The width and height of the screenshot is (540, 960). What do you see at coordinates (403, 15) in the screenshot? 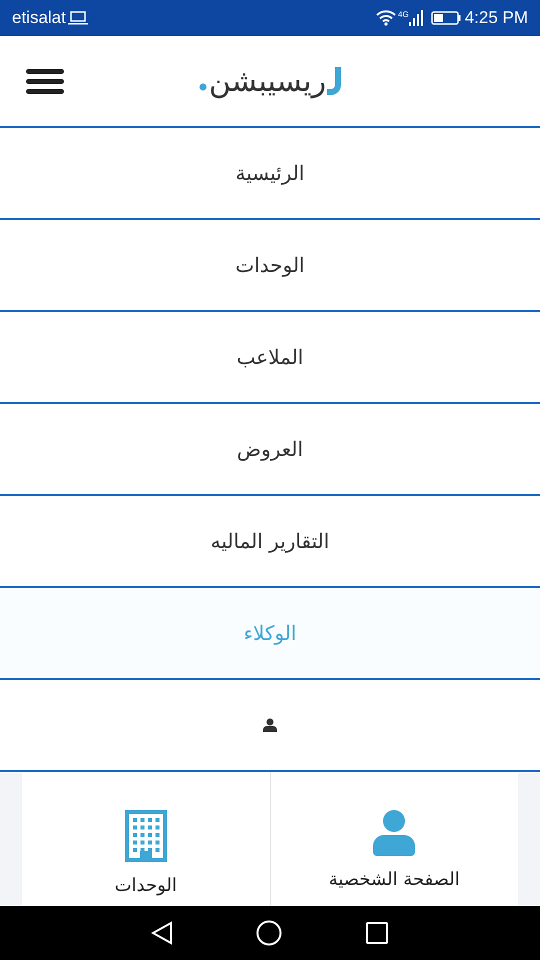
I see `network-type: 4G` at bounding box center [403, 15].